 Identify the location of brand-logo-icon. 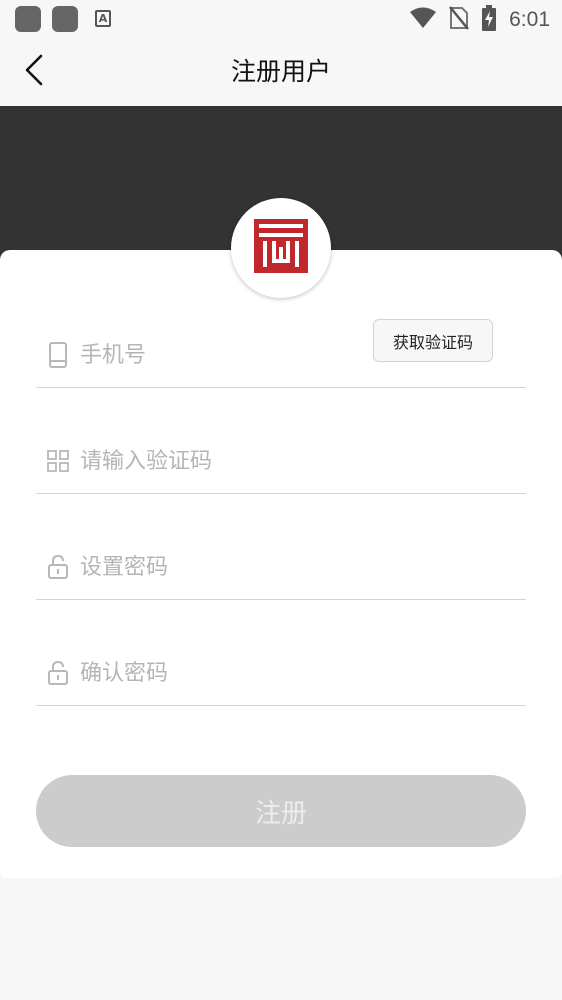
(281, 248).